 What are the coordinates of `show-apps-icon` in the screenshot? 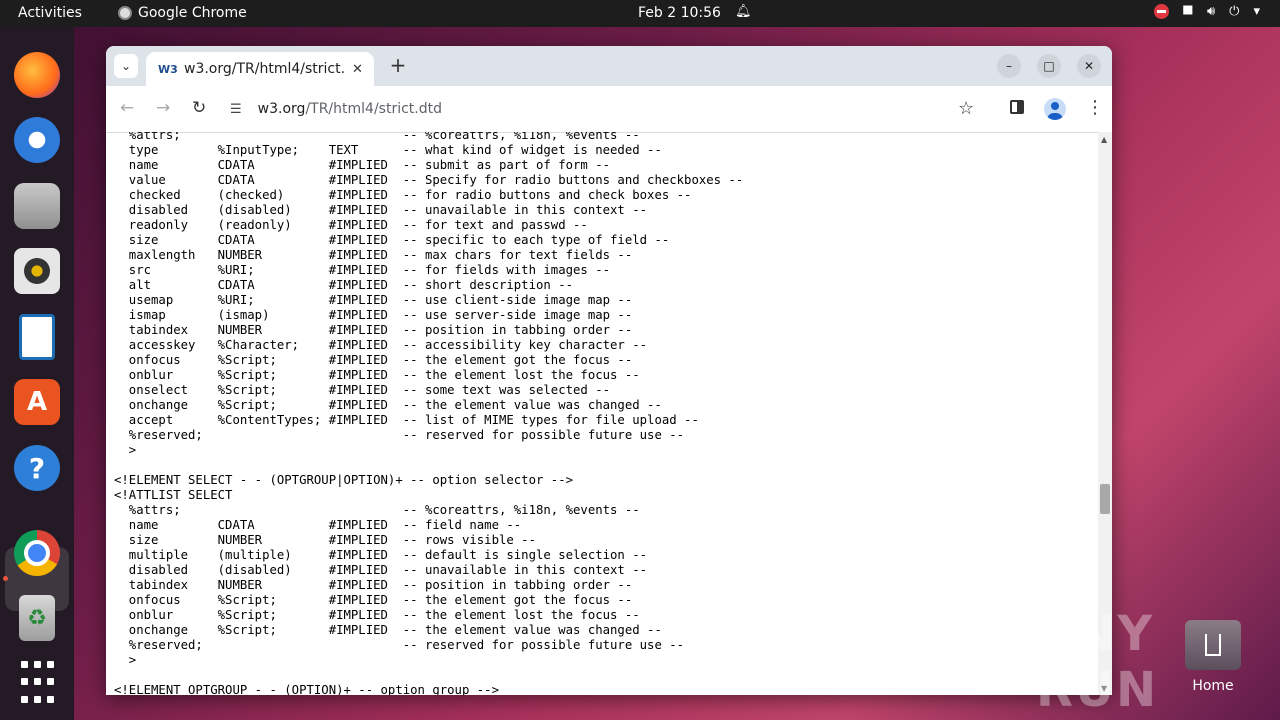 It's located at (37, 682).